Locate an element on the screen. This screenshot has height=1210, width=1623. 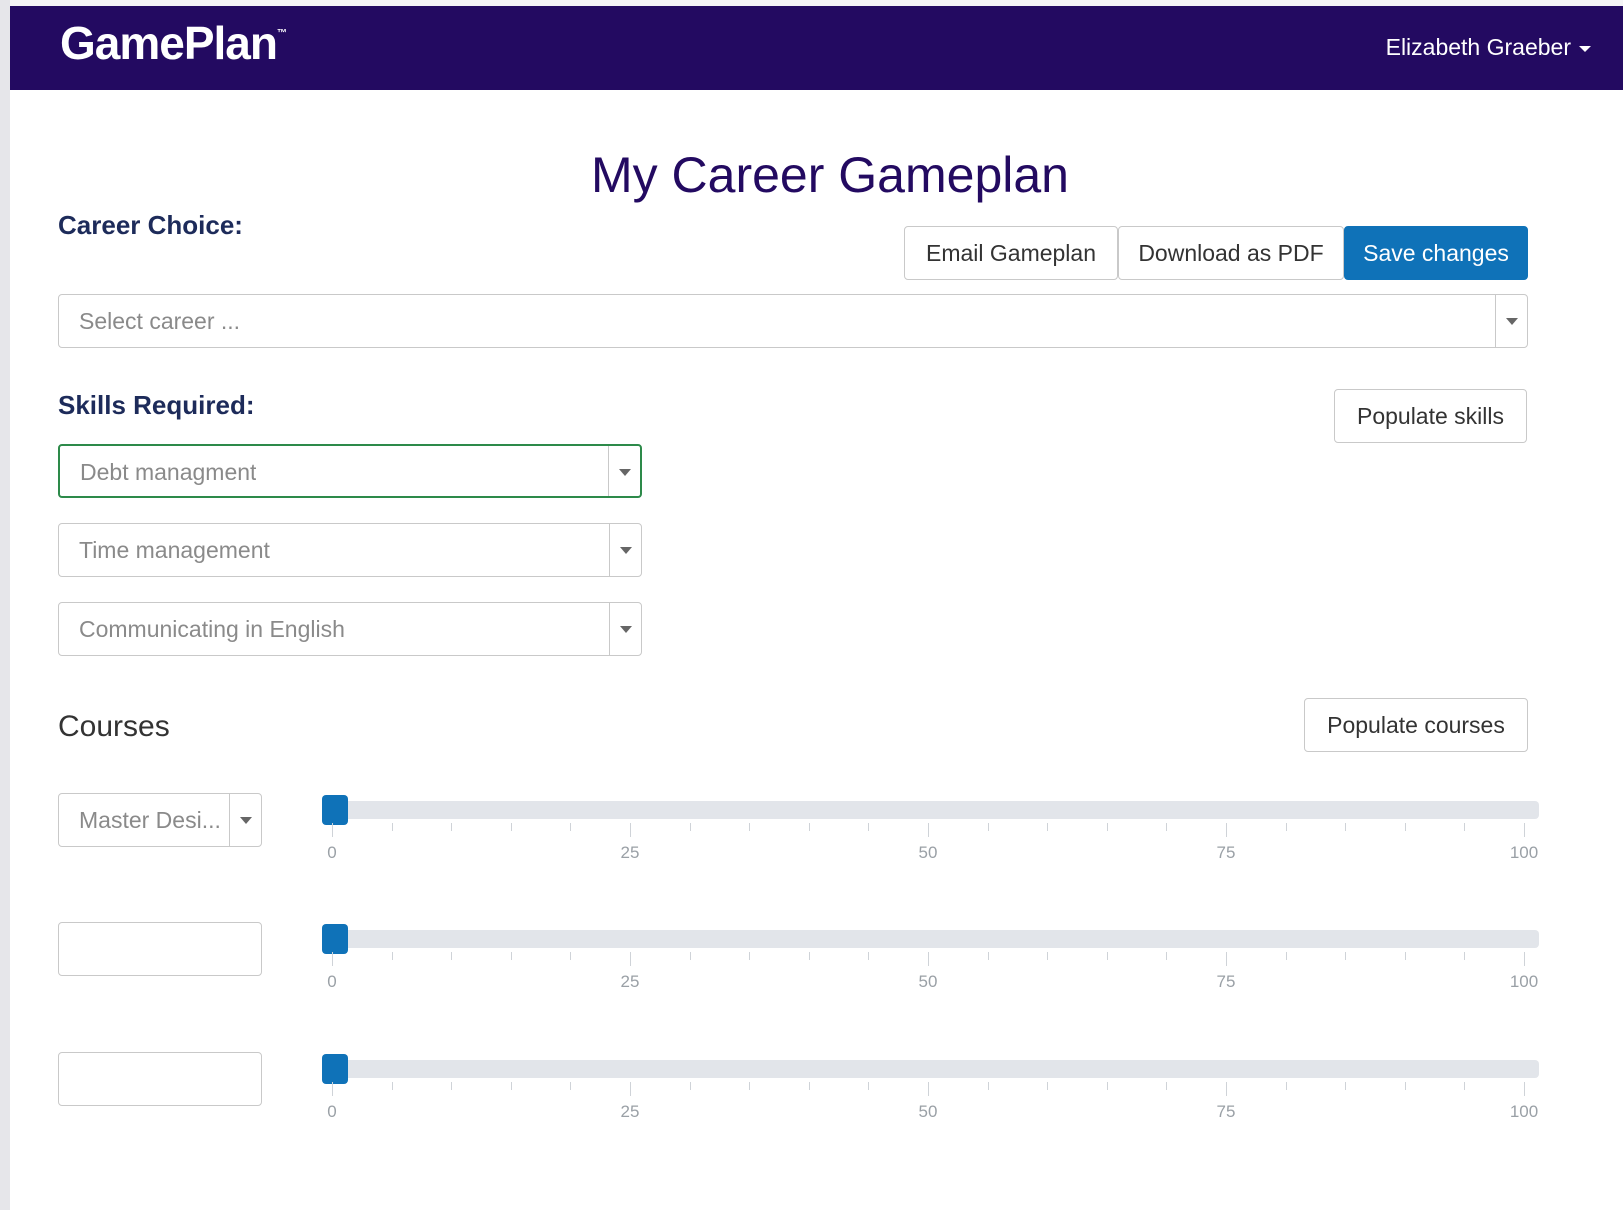
course-progress-slider-3: 0 25 50 75 100 is located at coordinates (930, 1107).